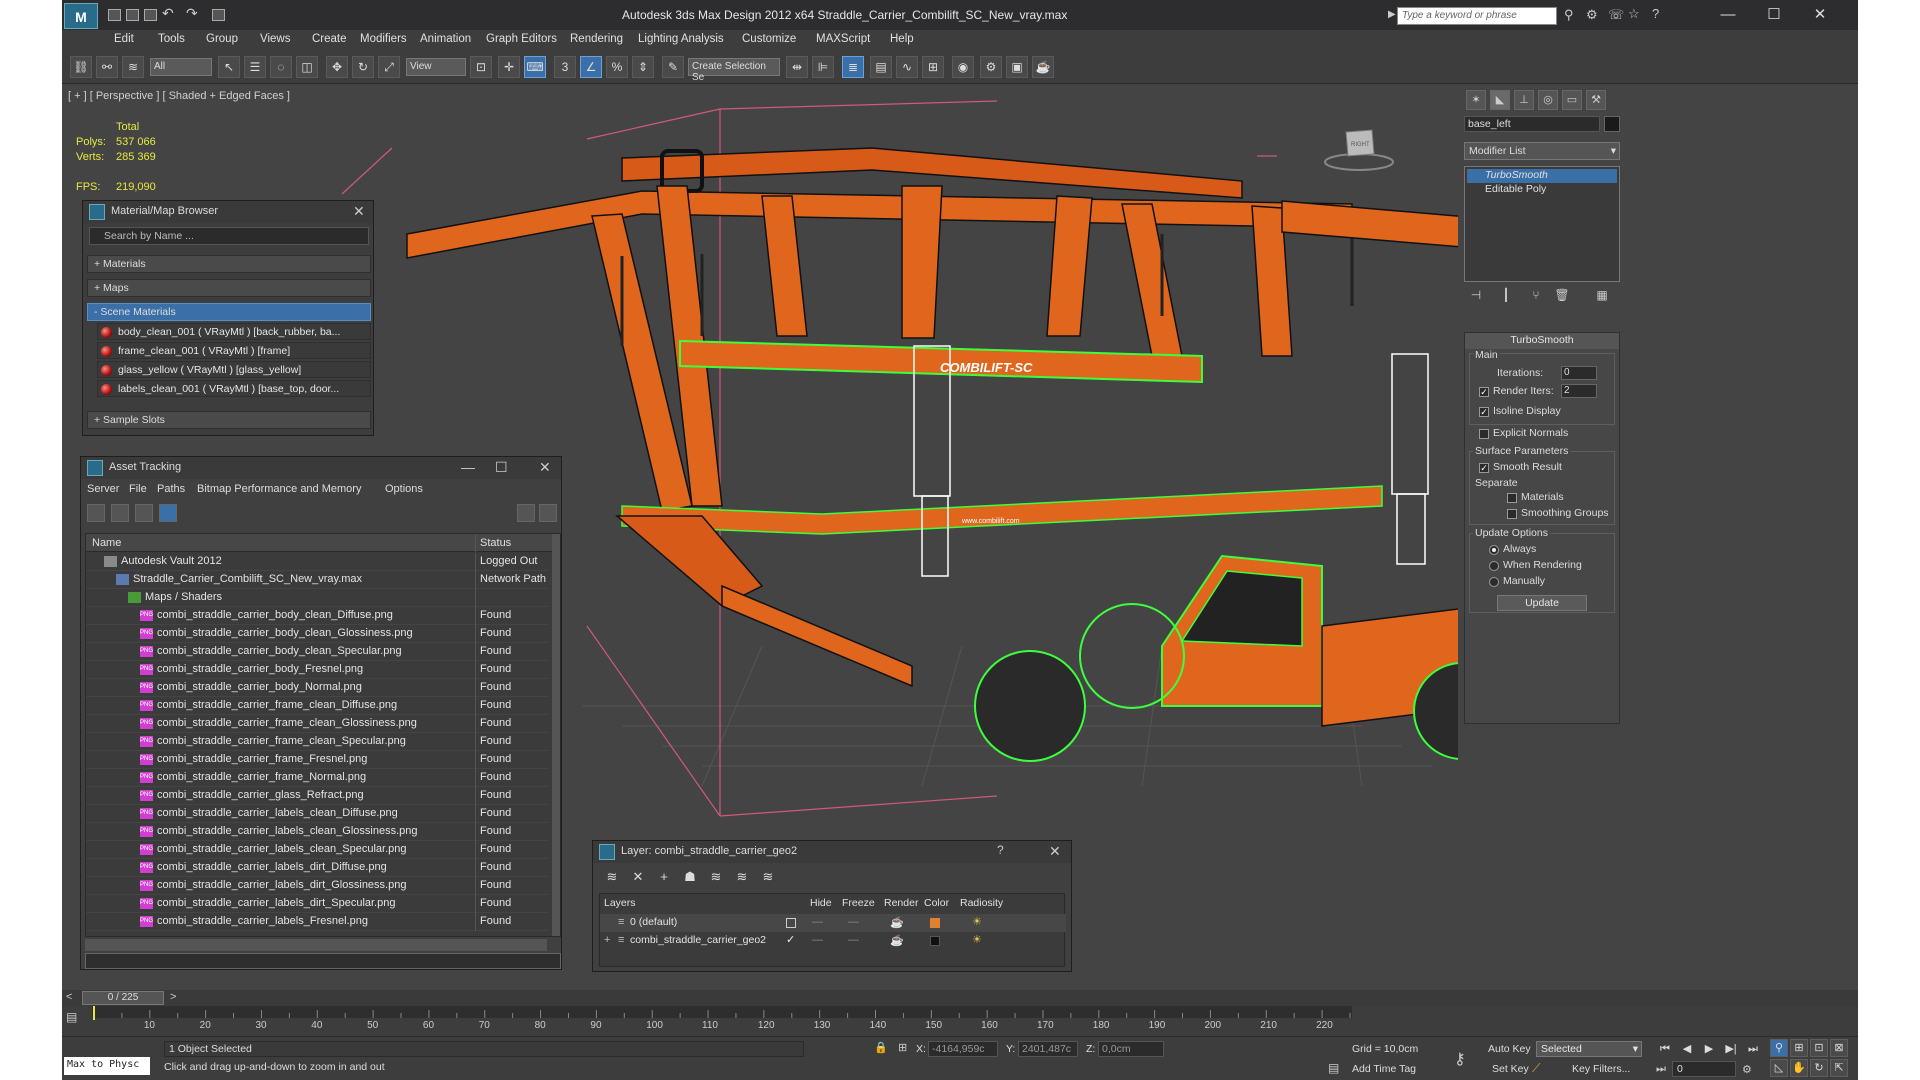 The height and width of the screenshot is (1080, 1920). Describe the element at coordinates (168, 13) in the screenshot. I see `undo-icon: ↶` at that location.